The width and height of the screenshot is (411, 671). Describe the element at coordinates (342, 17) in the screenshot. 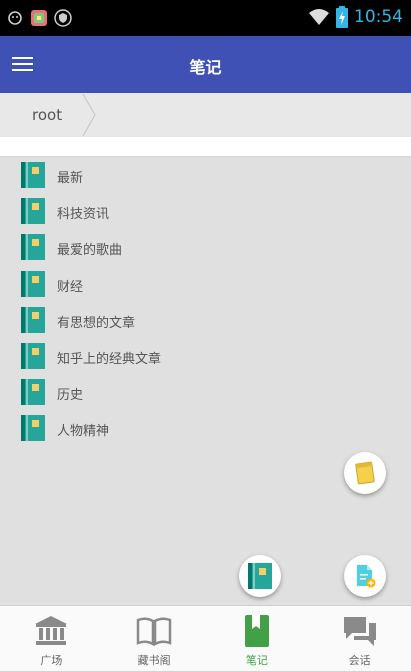

I see `battery-icon` at that location.